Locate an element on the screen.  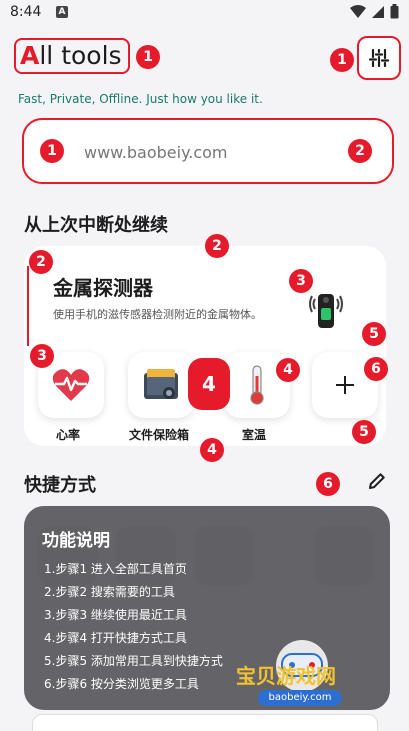
pencil-icon is located at coordinates (377, 481).